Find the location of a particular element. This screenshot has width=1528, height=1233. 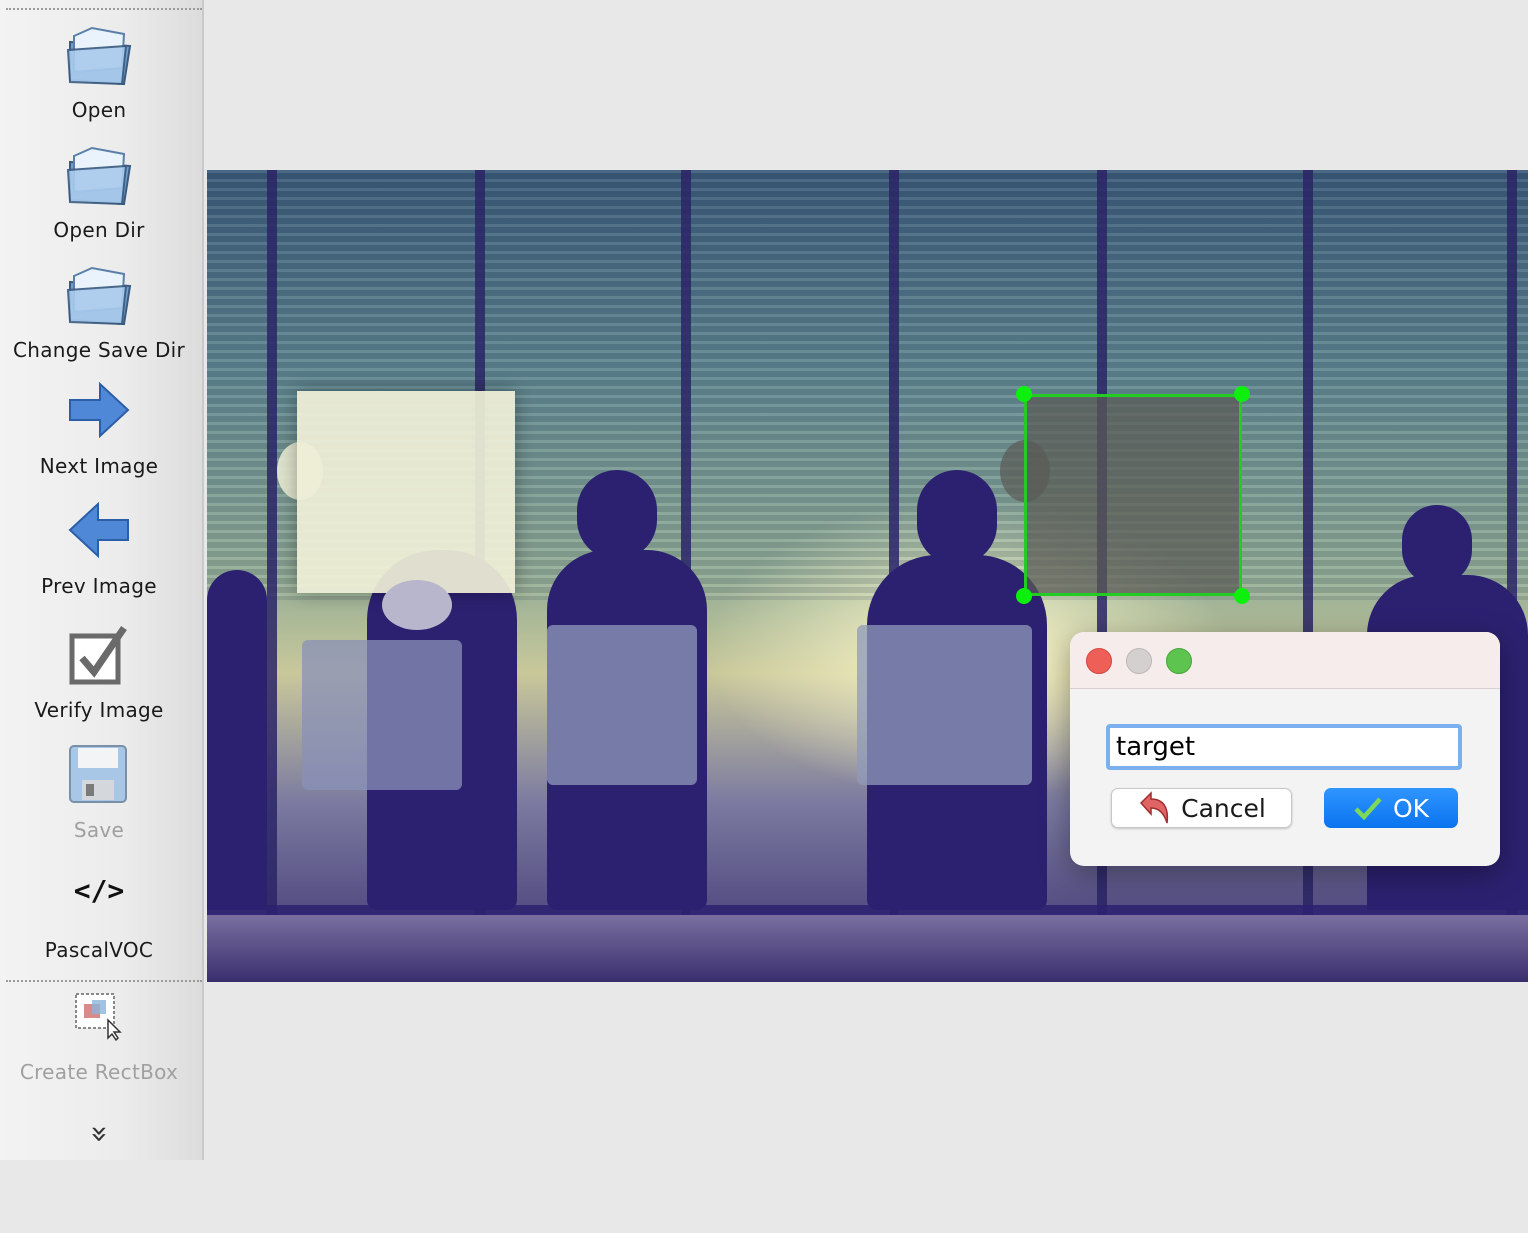

open-dir-label: Open Dir is located at coordinates (99, 230).